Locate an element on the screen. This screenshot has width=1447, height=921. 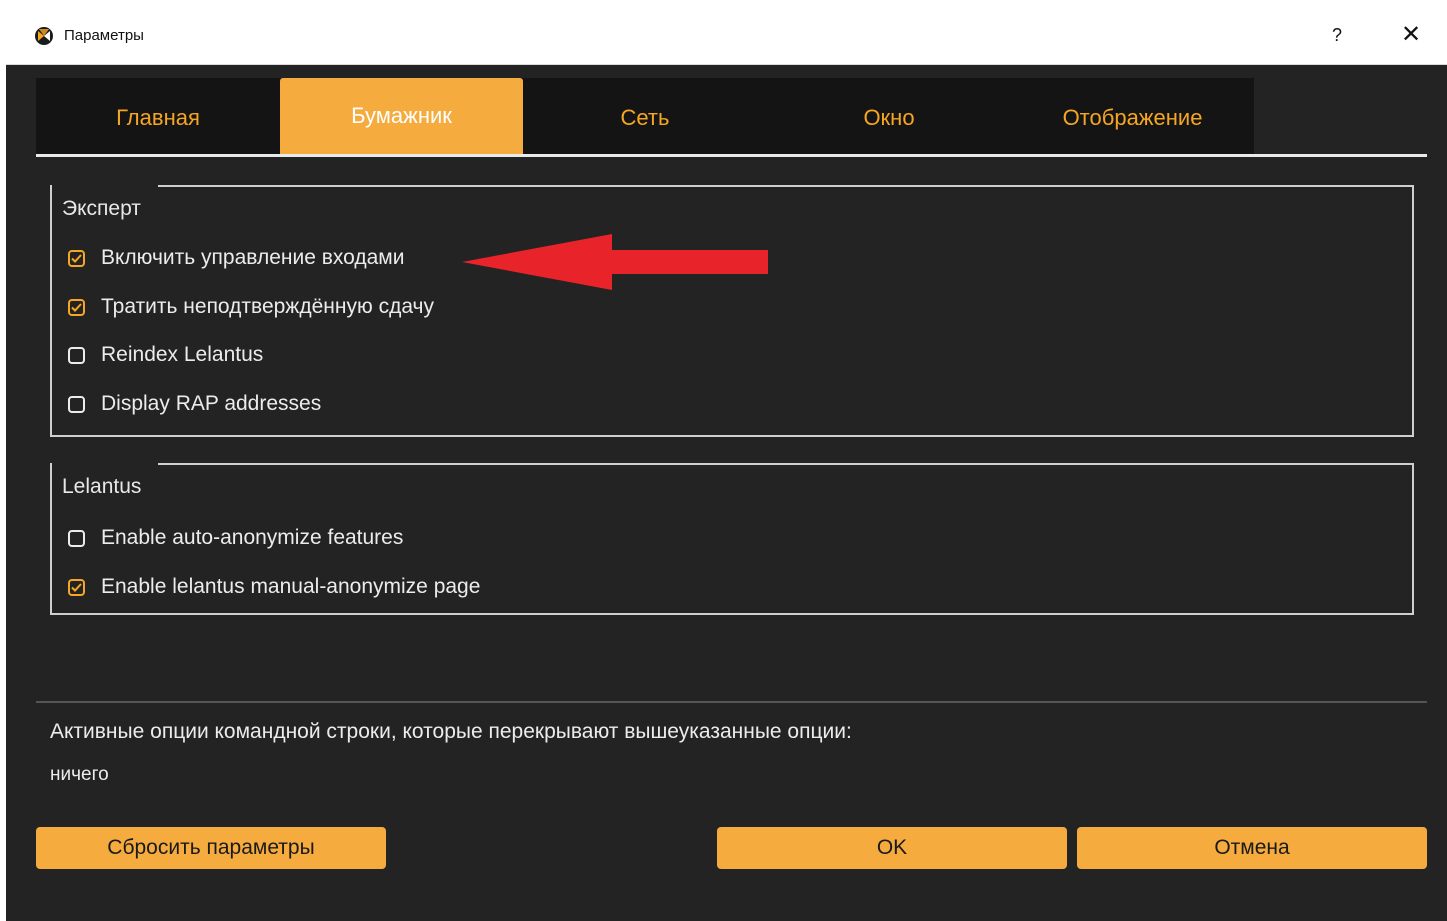
cancel-button: Отмена is located at coordinates (1252, 848).